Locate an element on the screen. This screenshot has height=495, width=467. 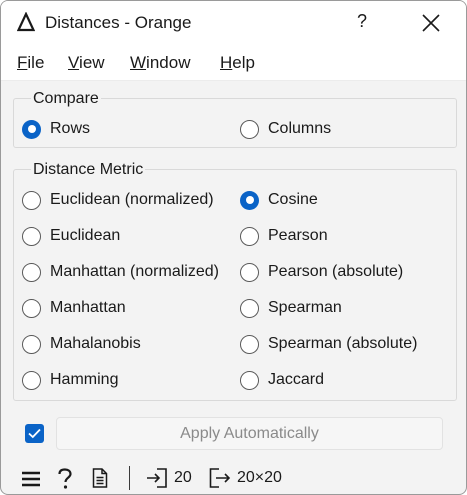
radio-hamming: Hamming is located at coordinates (70, 380).